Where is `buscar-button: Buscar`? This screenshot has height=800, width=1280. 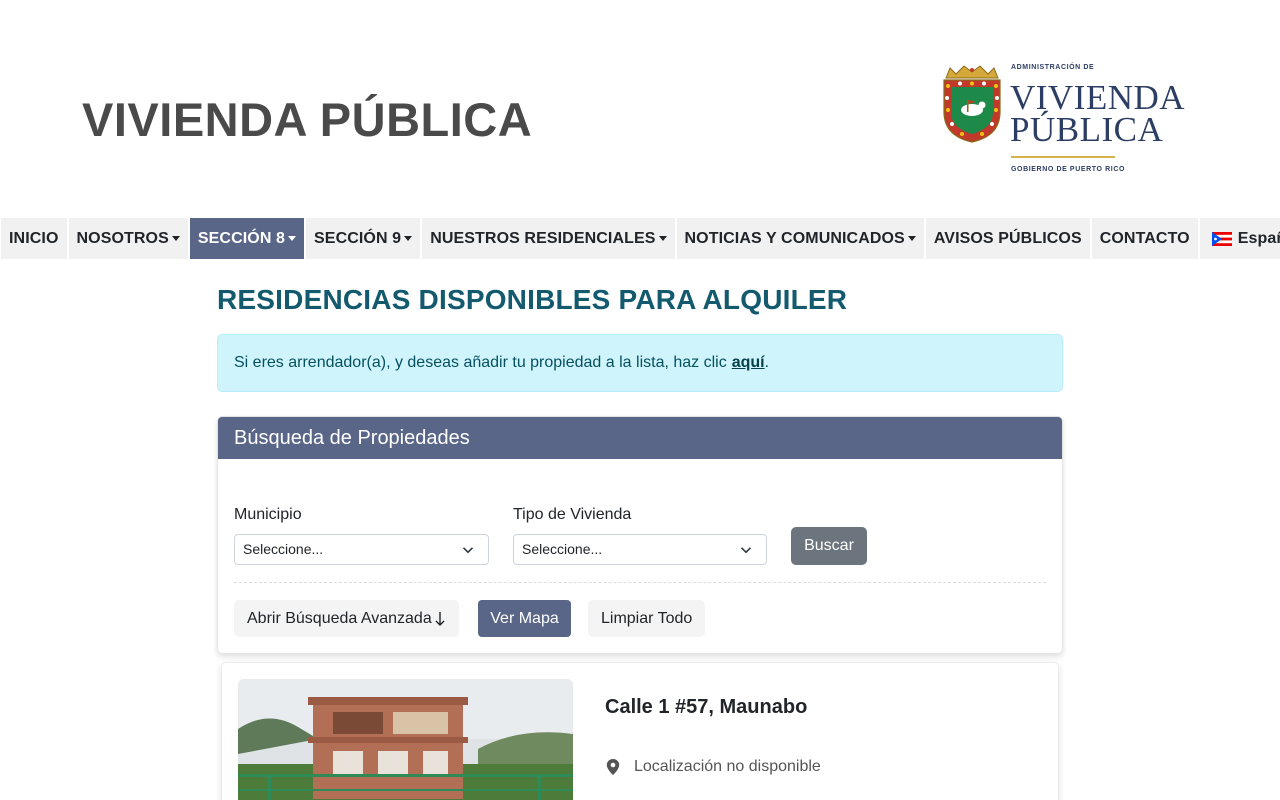 buscar-button: Buscar is located at coordinates (829, 546).